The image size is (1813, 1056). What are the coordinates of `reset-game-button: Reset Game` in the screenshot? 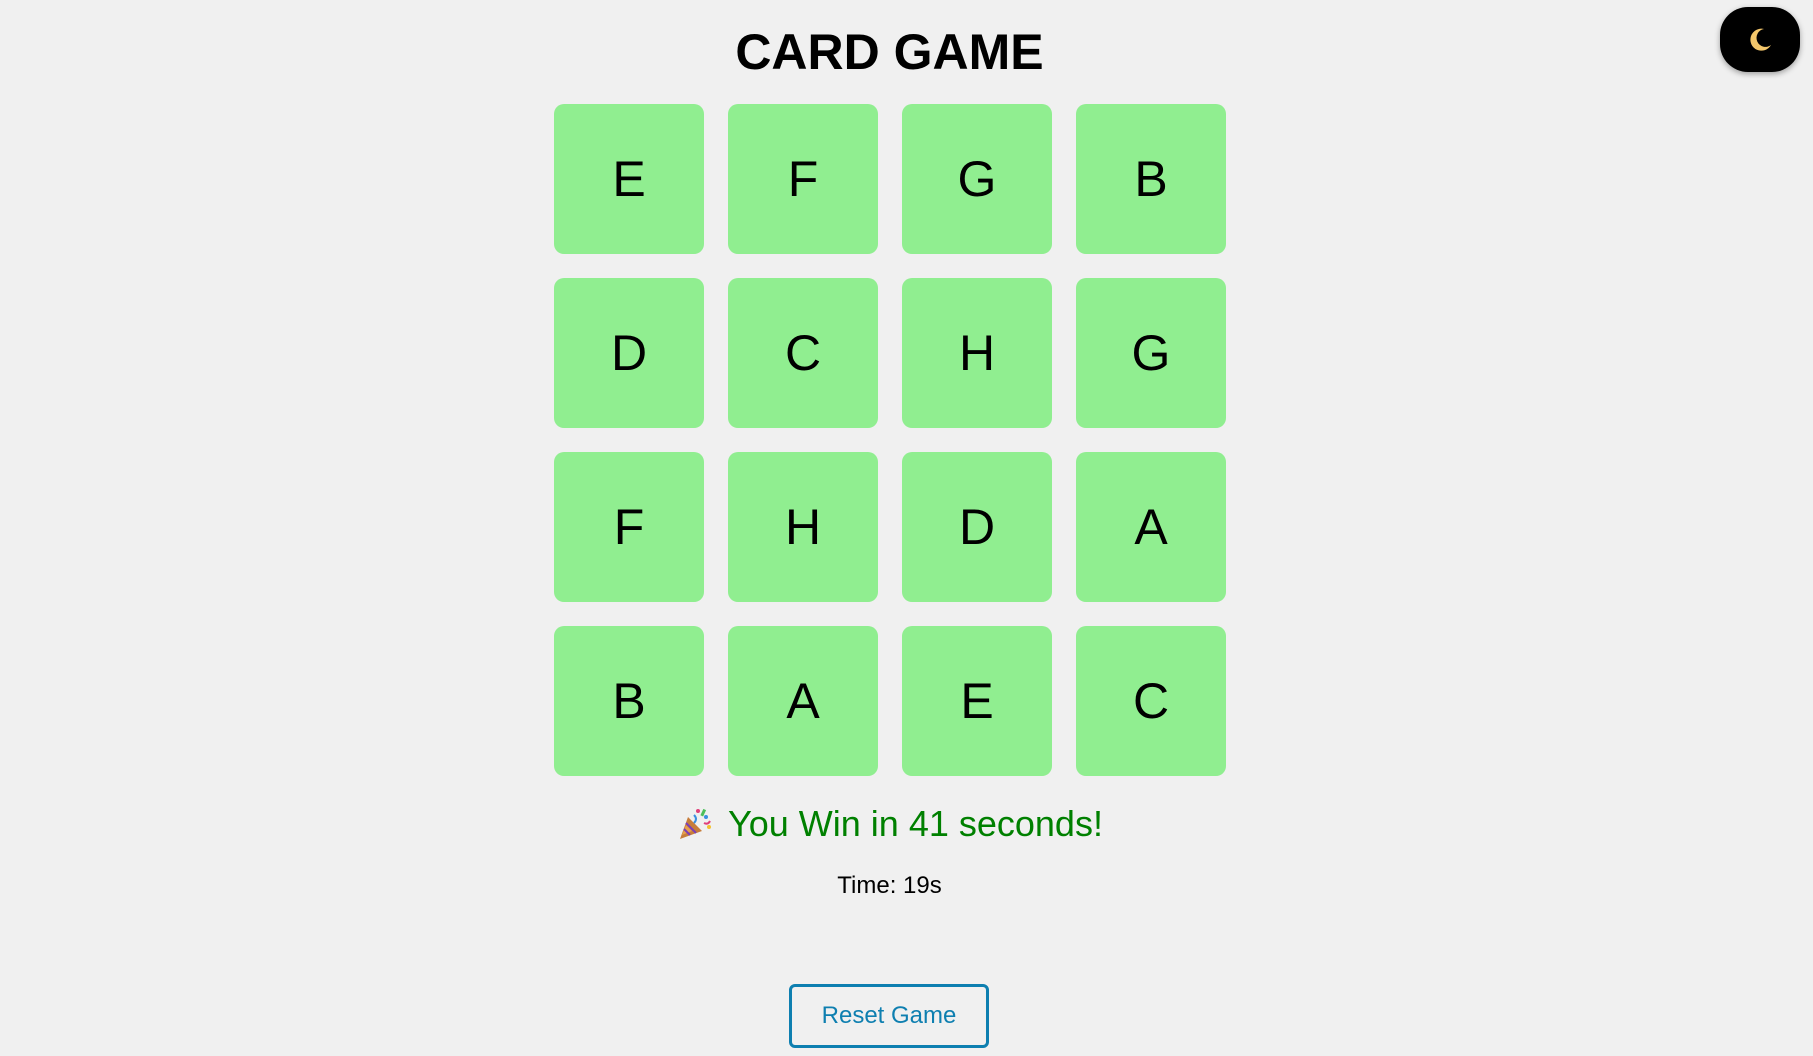 It's located at (889, 1016).